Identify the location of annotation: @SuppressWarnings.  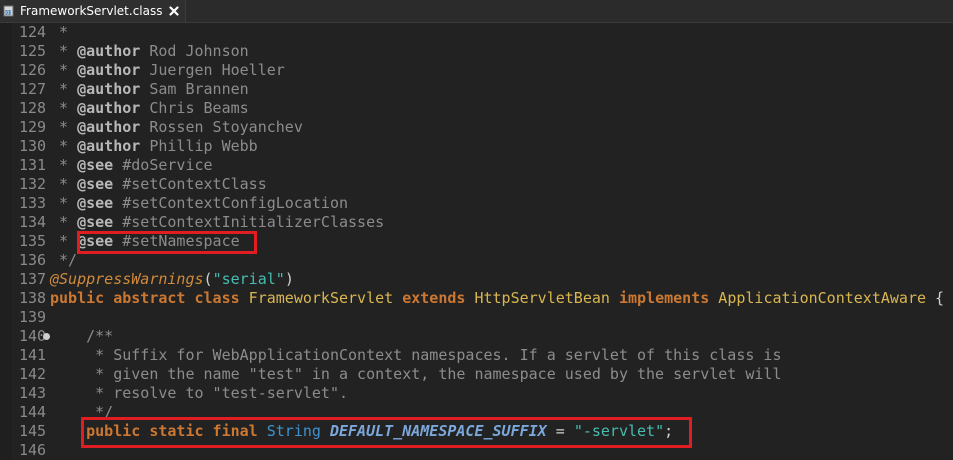
(127, 279).